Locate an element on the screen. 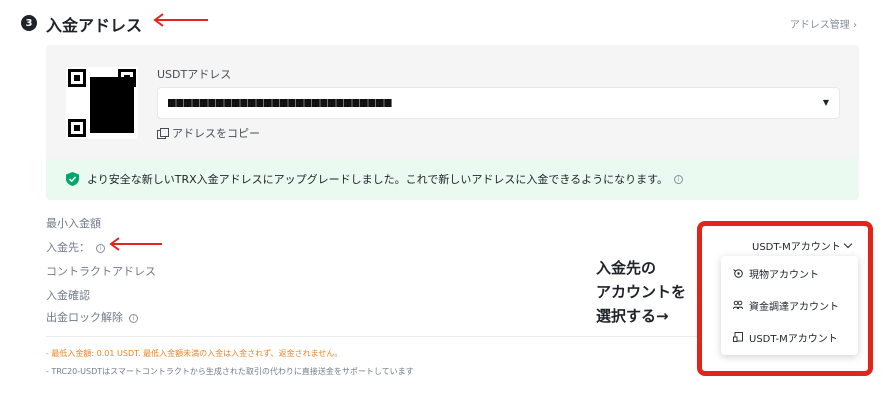  deposit-to-label: 入金先： i is located at coordinates (75, 247).